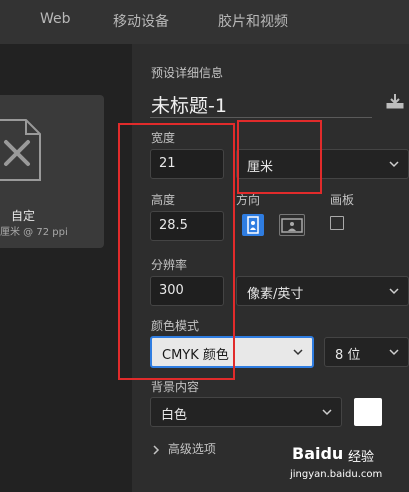 This screenshot has width=409, height=492. I want to click on width-label: 宽度, so click(163, 138).